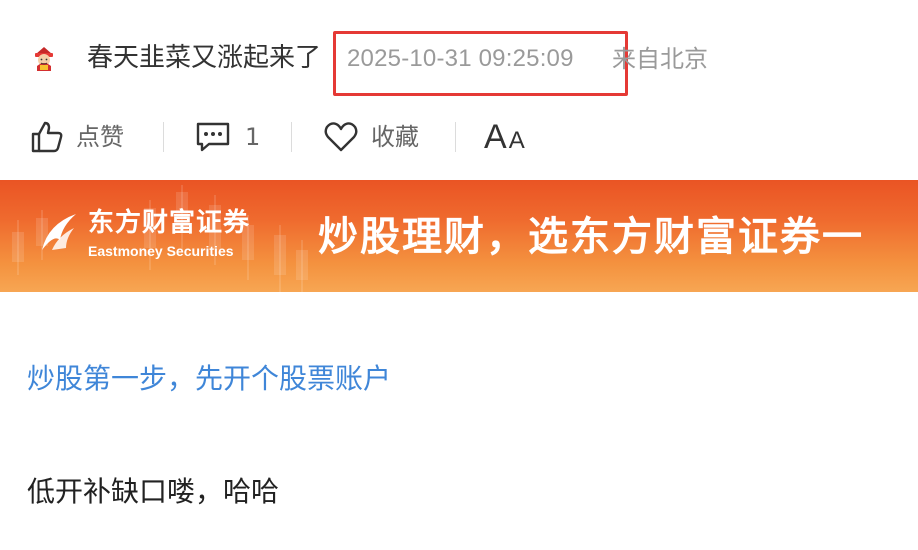  What do you see at coordinates (209, 379) in the screenshot?
I see `open-account-link: 炒股第一步，先开个股票账户` at bounding box center [209, 379].